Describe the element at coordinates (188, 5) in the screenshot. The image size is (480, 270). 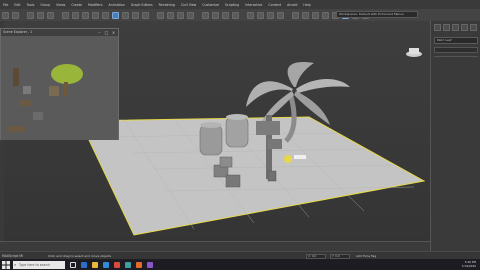
I see `menu-civil-view: Civil View` at that location.